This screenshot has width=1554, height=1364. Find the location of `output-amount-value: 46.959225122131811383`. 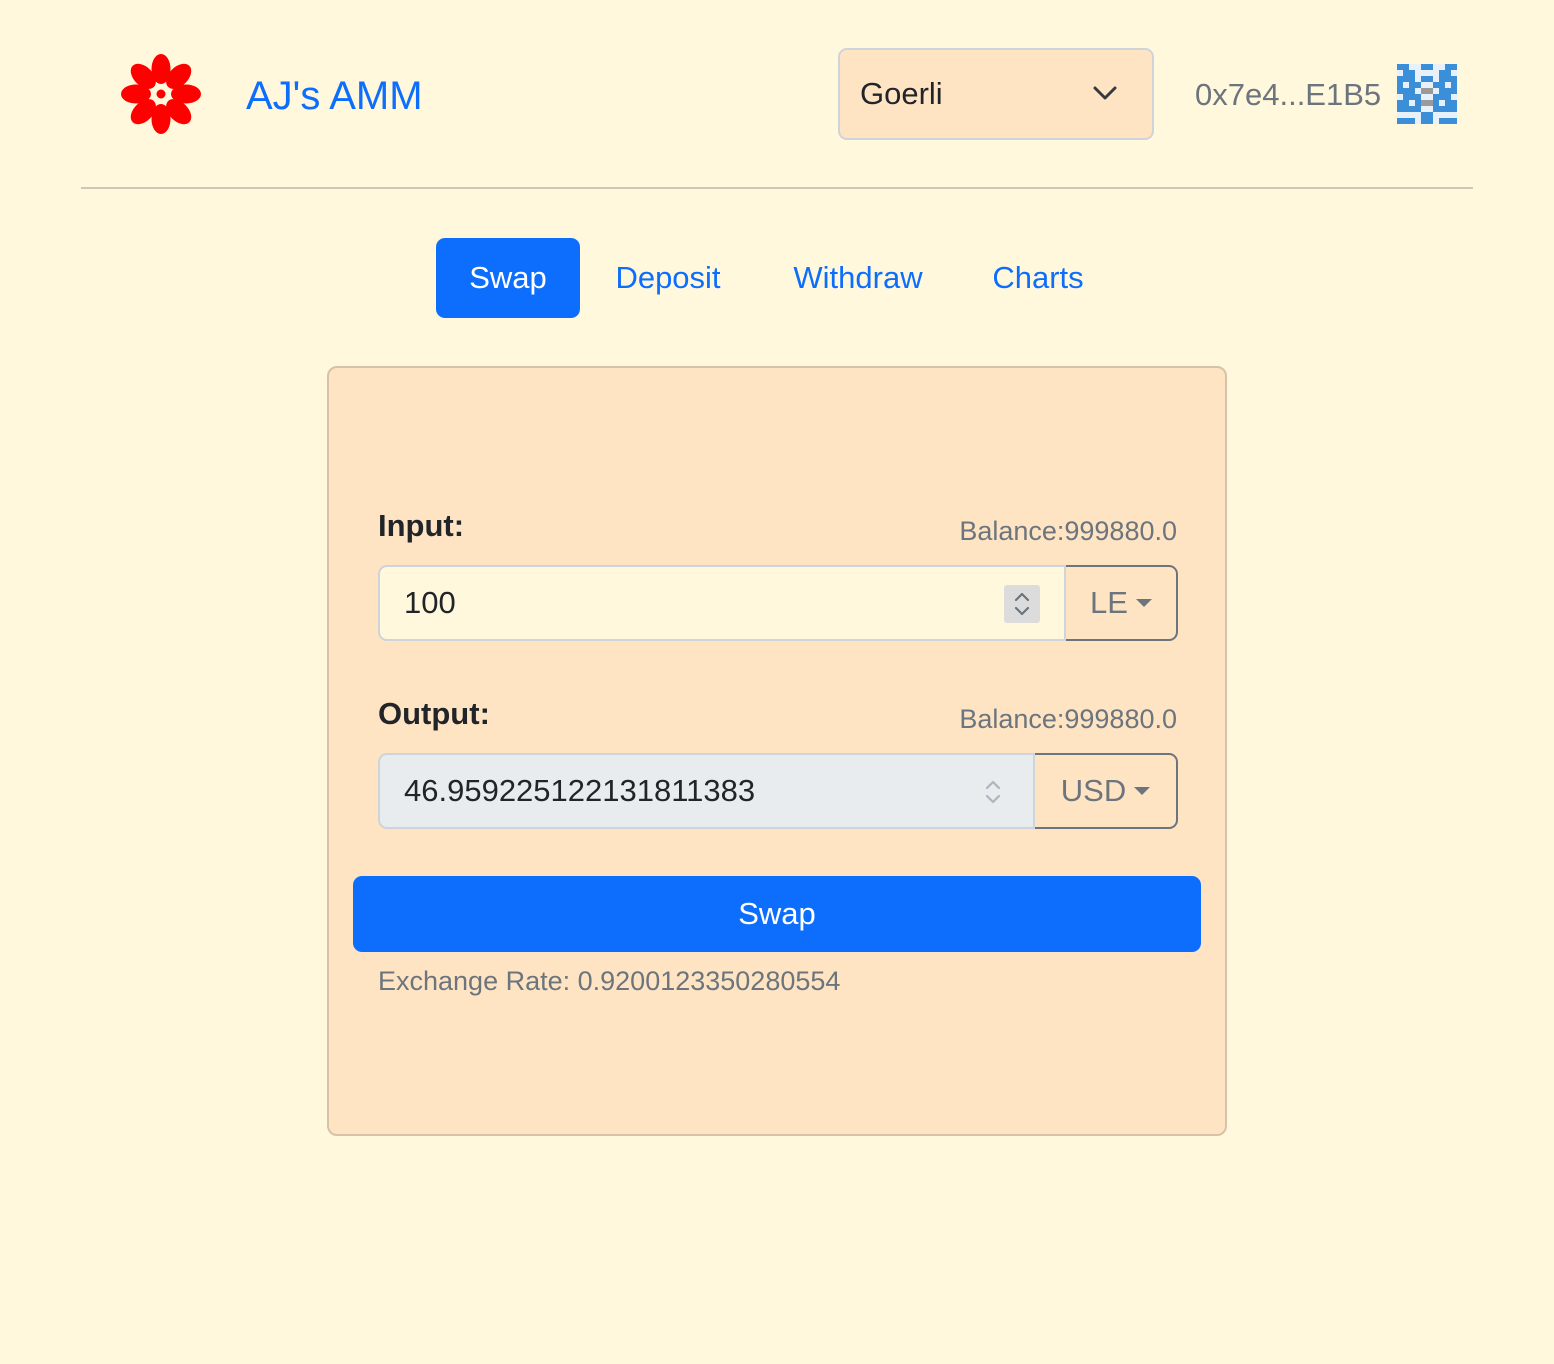

output-amount-value: 46.959225122131811383 is located at coordinates (580, 790).